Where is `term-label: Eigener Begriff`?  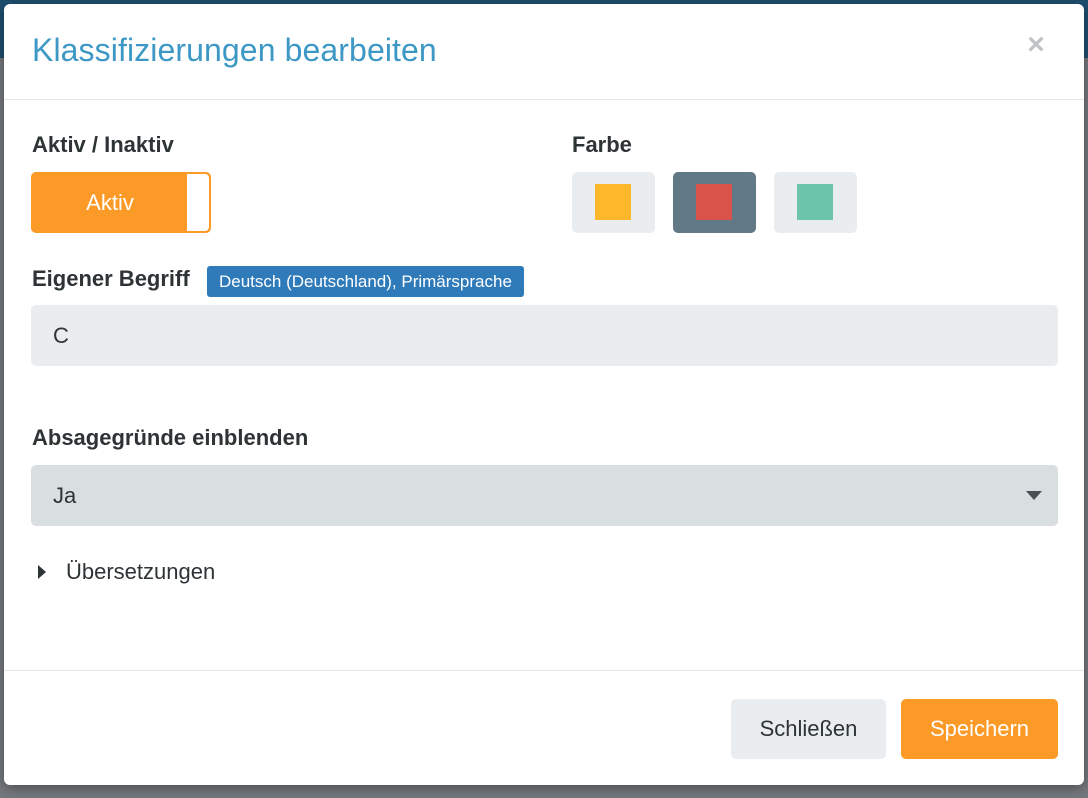 term-label: Eigener Begriff is located at coordinates (111, 278).